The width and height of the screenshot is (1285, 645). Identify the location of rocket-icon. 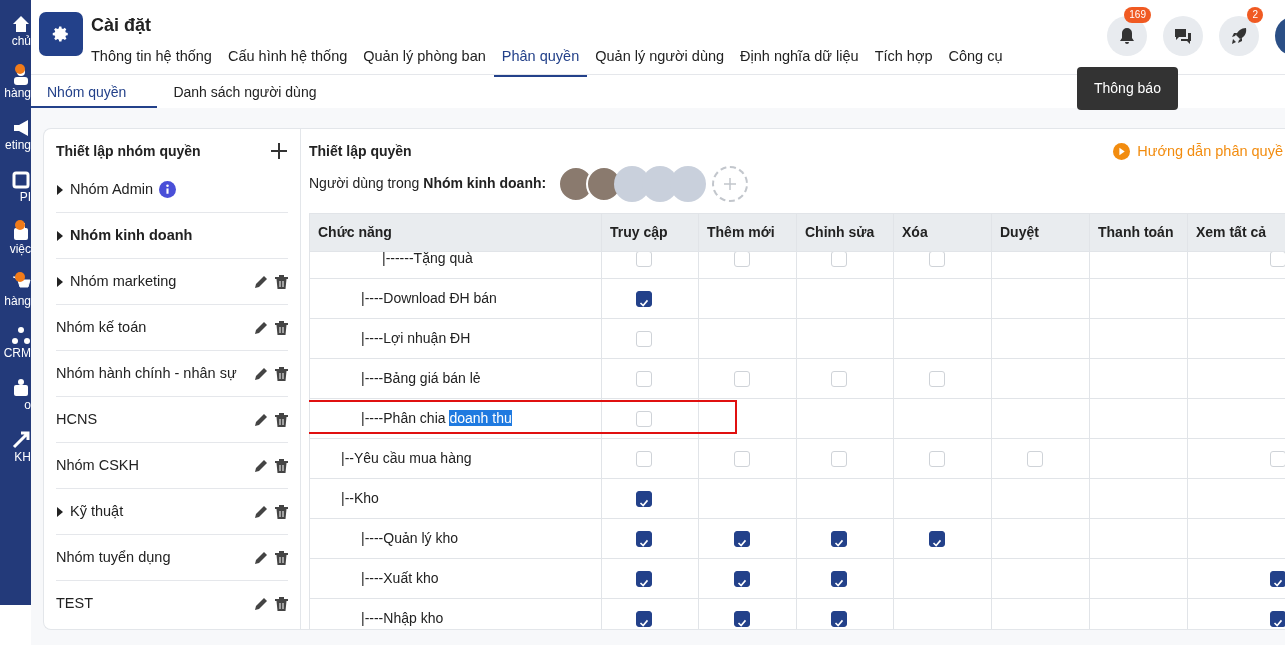
(1239, 36).